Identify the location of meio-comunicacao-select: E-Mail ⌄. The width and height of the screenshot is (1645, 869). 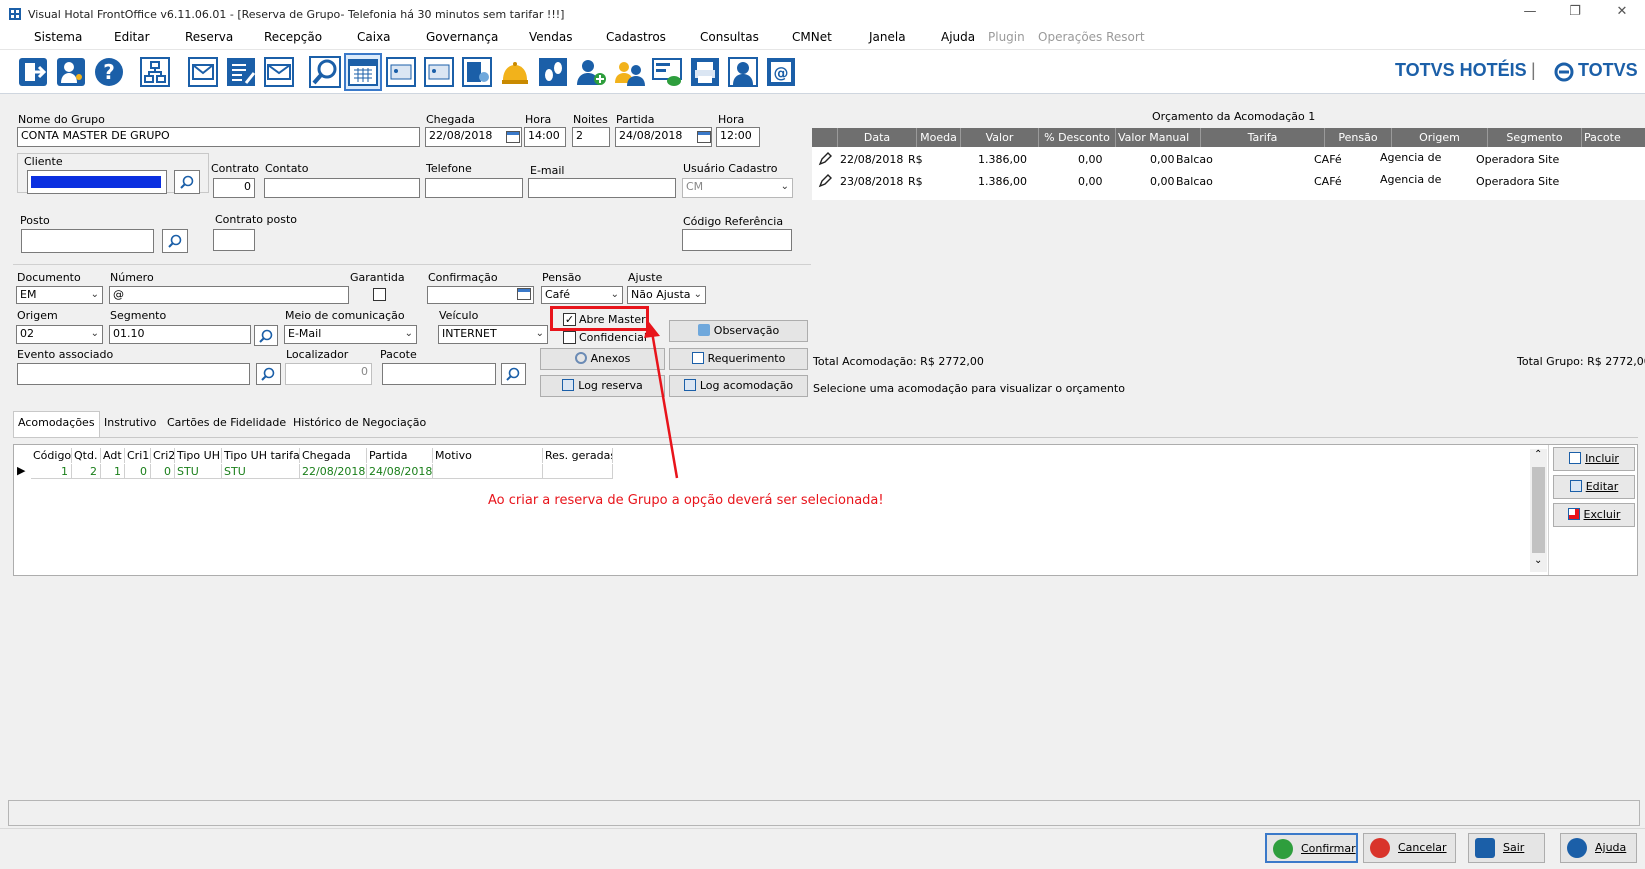
(350, 334).